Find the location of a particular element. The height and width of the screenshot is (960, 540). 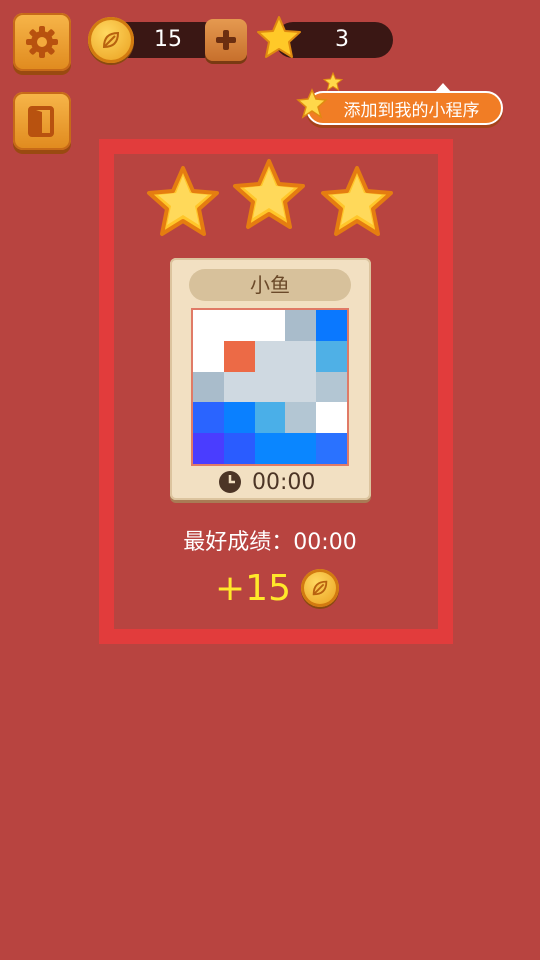

best-score-label: 最好成绩： is located at coordinates (238, 542).